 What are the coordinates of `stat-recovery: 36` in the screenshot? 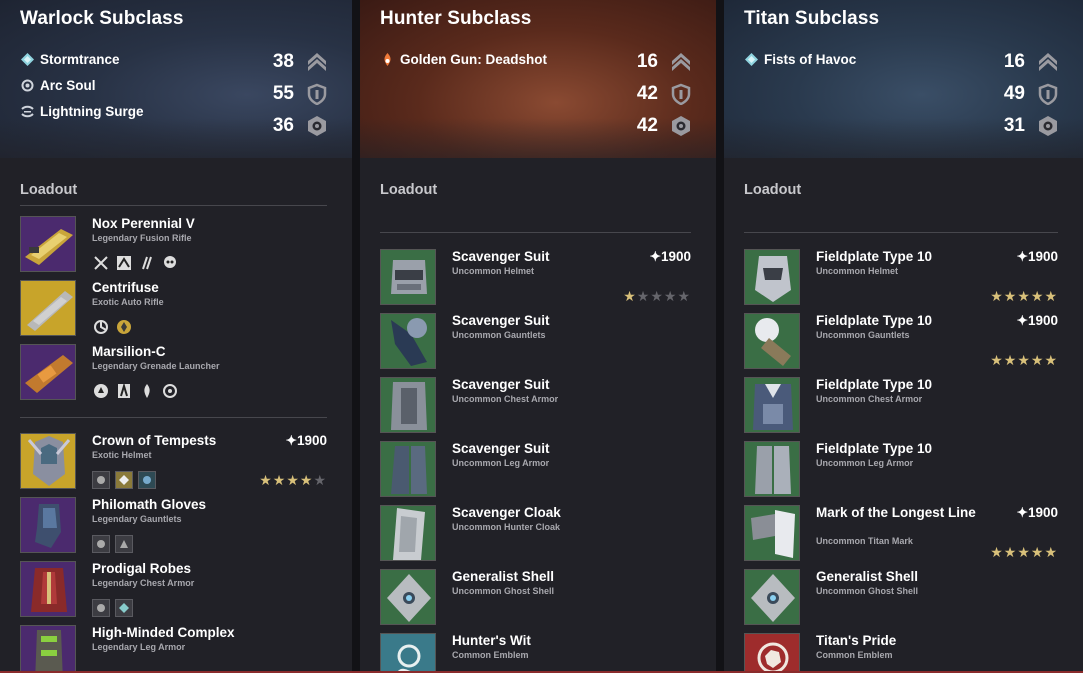 It's located at (297, 126).